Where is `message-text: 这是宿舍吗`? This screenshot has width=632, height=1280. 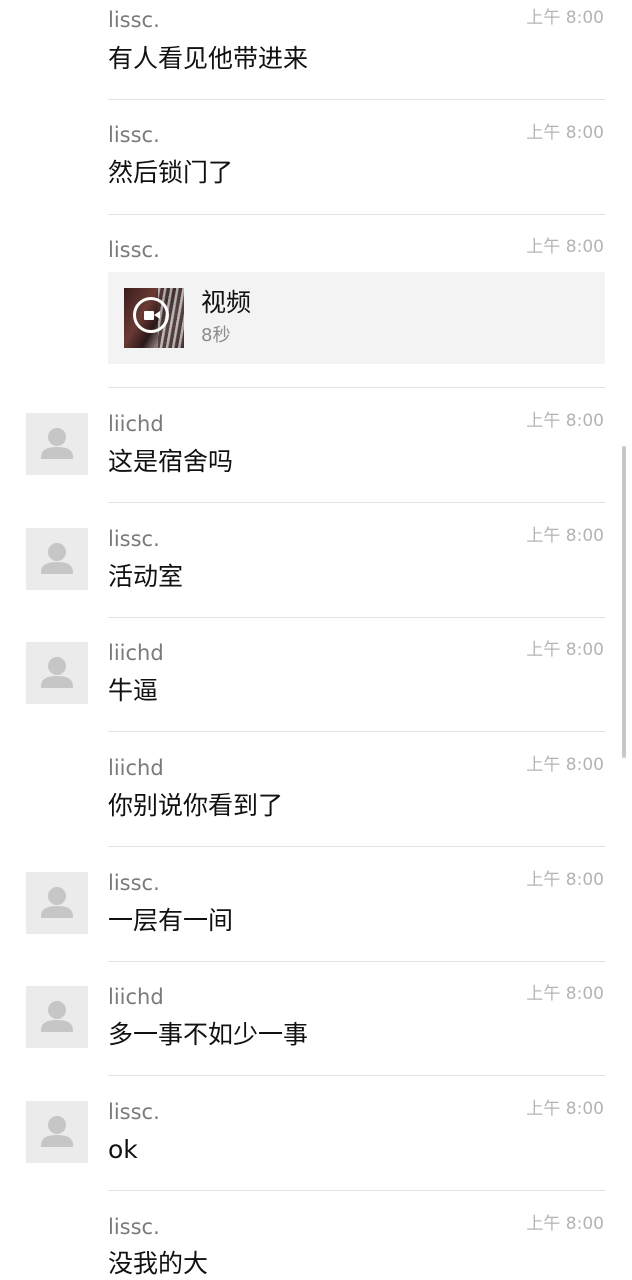
message-text: 这是宿舍吗 is located at coordinates (171, 461).